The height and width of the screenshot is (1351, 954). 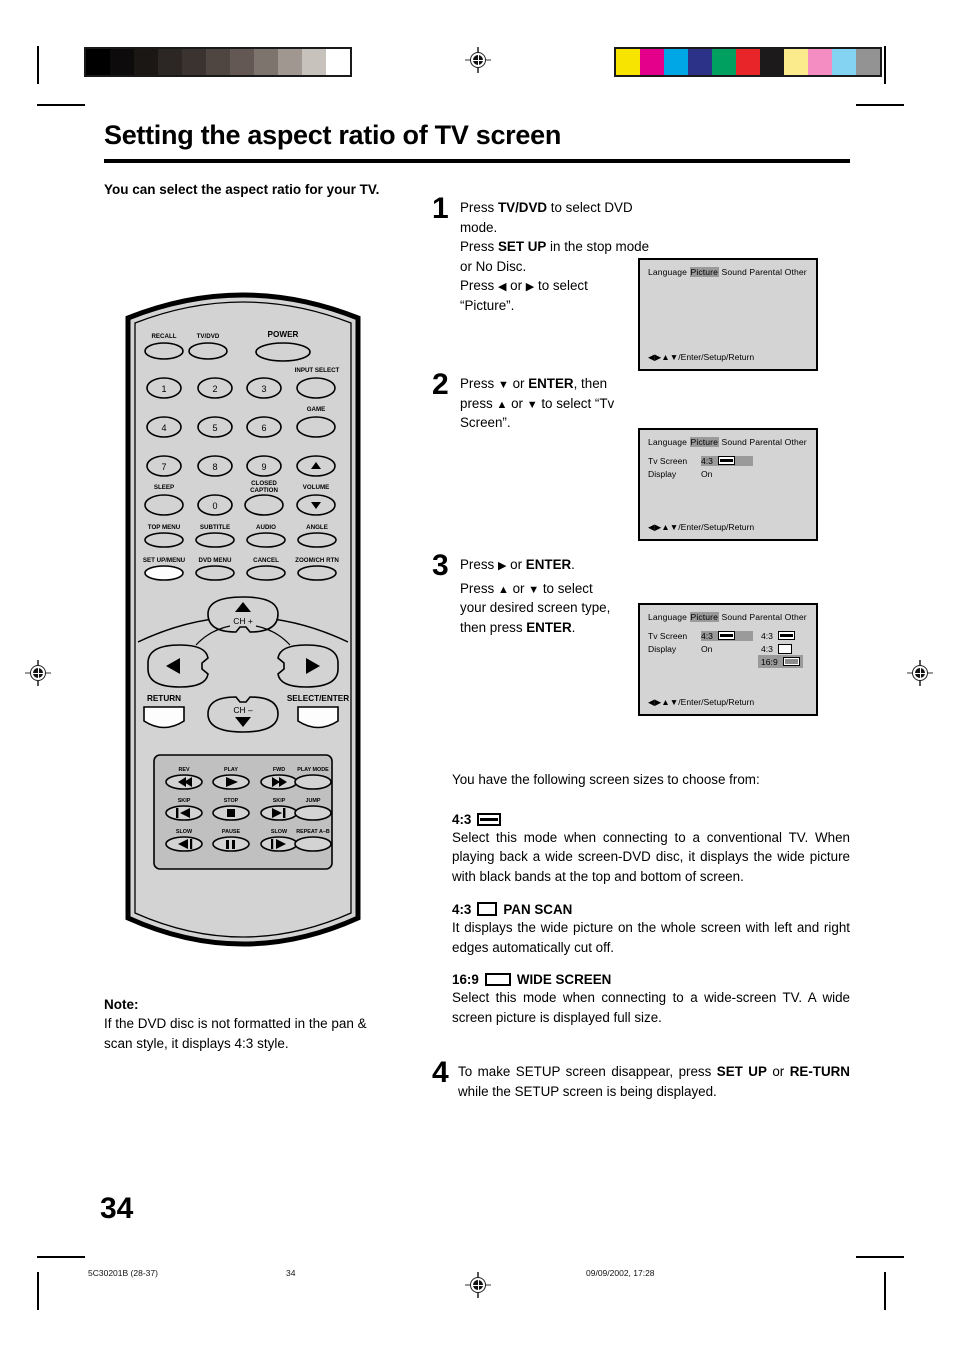 I want to click on osd-tab-sound-3: Sound, so click(x=734, y=617).